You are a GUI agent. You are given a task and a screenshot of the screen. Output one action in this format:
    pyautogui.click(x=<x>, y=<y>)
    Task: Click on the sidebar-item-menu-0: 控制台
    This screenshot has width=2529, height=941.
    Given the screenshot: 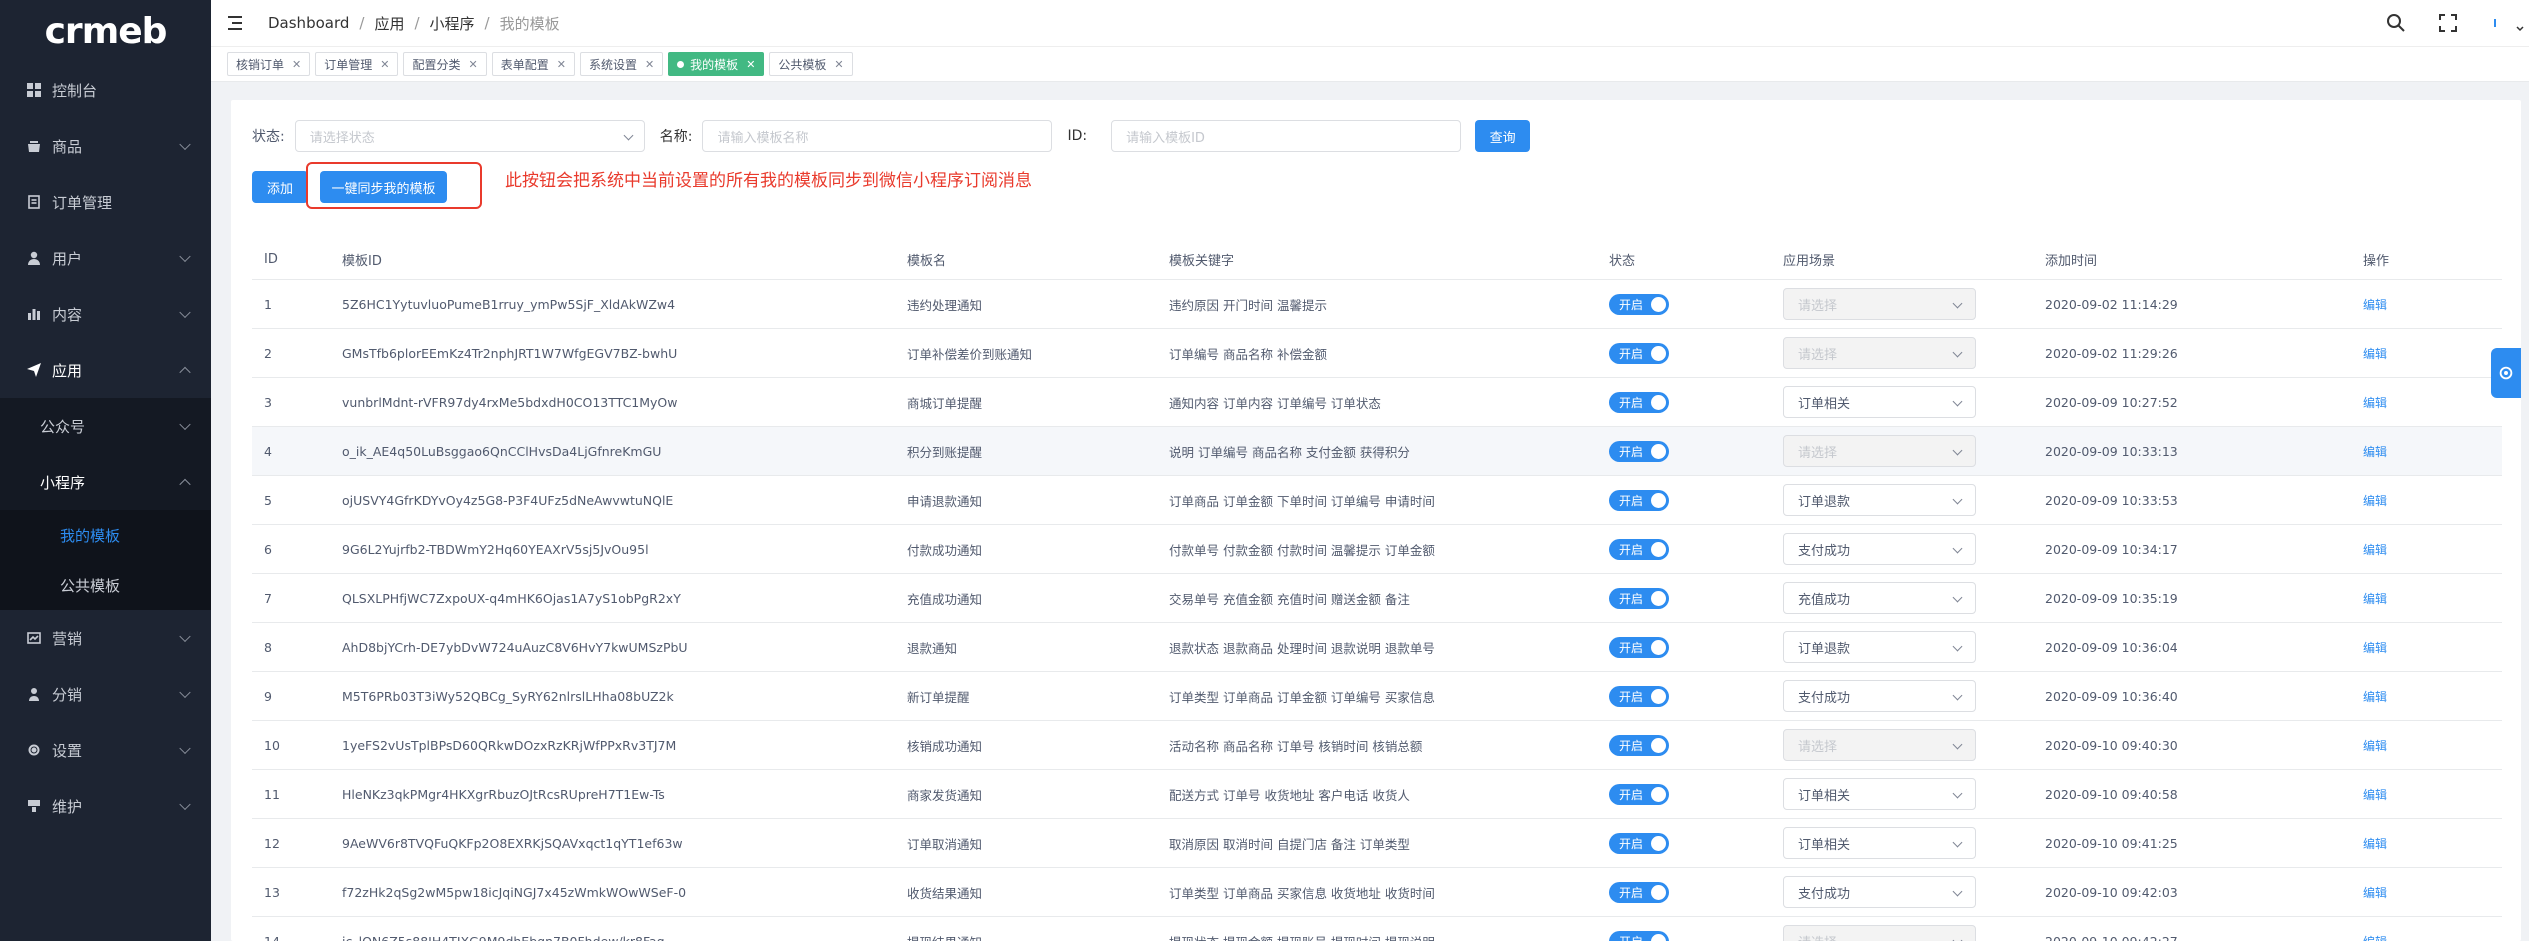 What is the action you would take?
    pyautogui.click(x=105, y=90)
    